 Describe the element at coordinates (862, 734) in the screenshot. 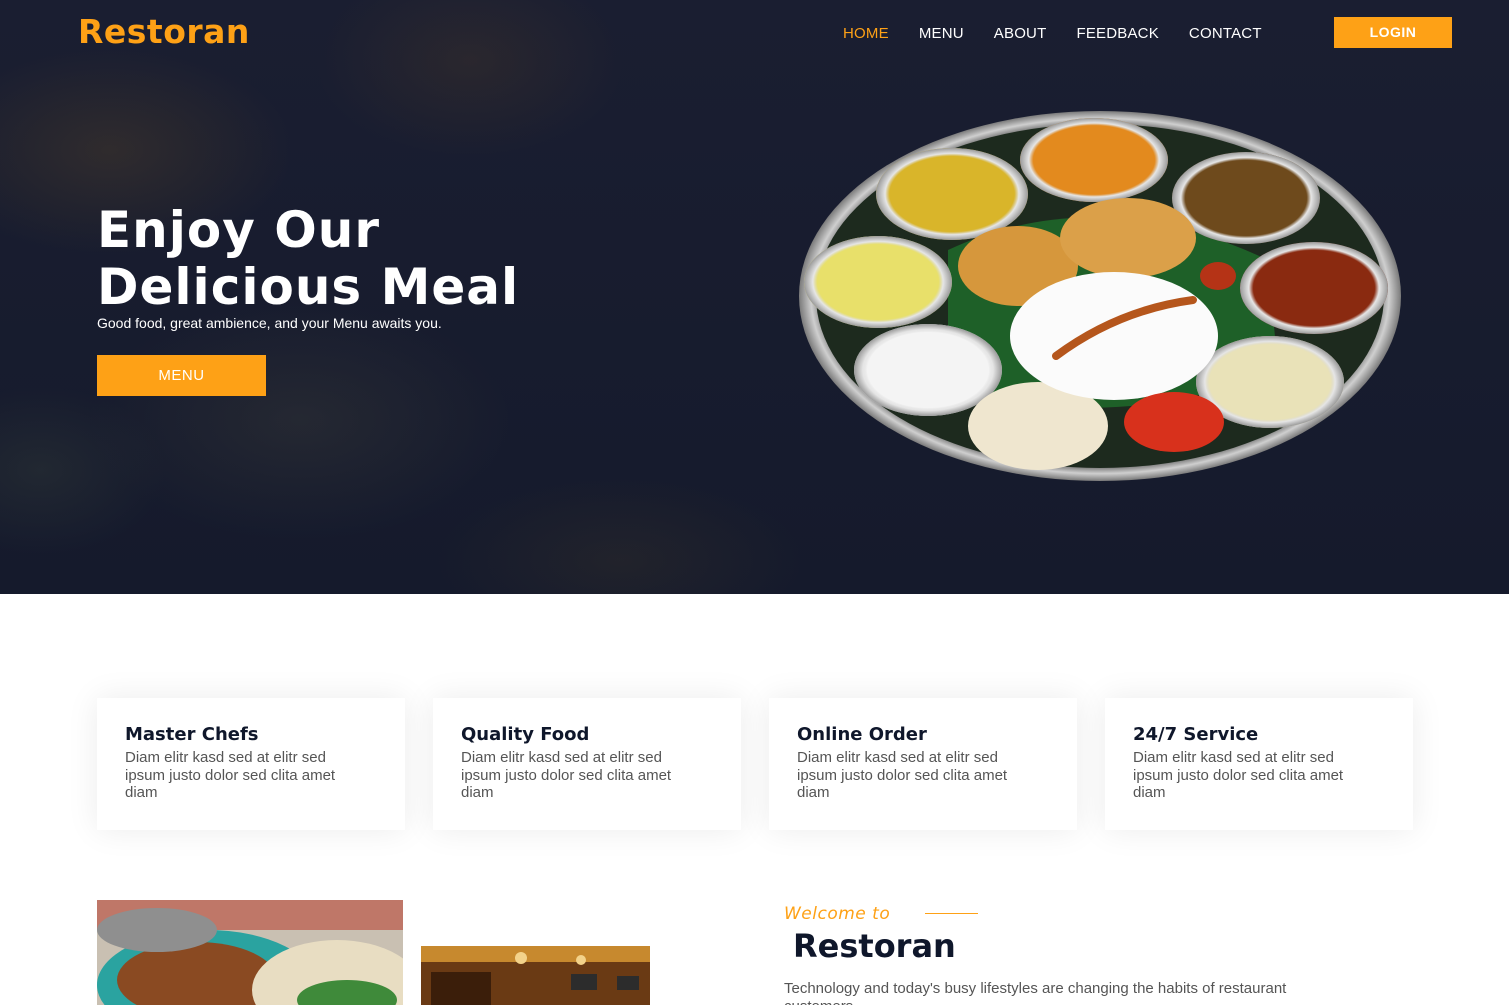

I see `service-title: Online Order` at that location.